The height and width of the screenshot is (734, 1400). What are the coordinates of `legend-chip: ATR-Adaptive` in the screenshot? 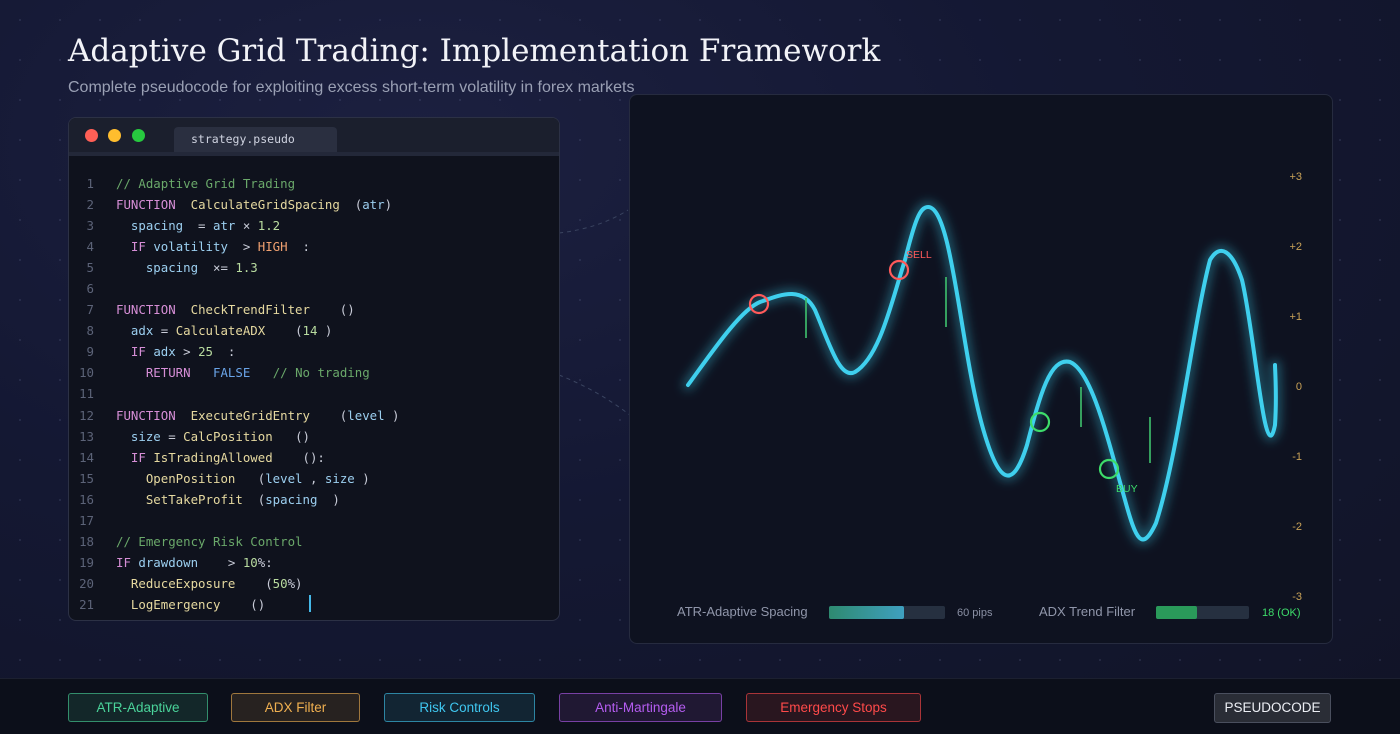 It's located at (138, 707).